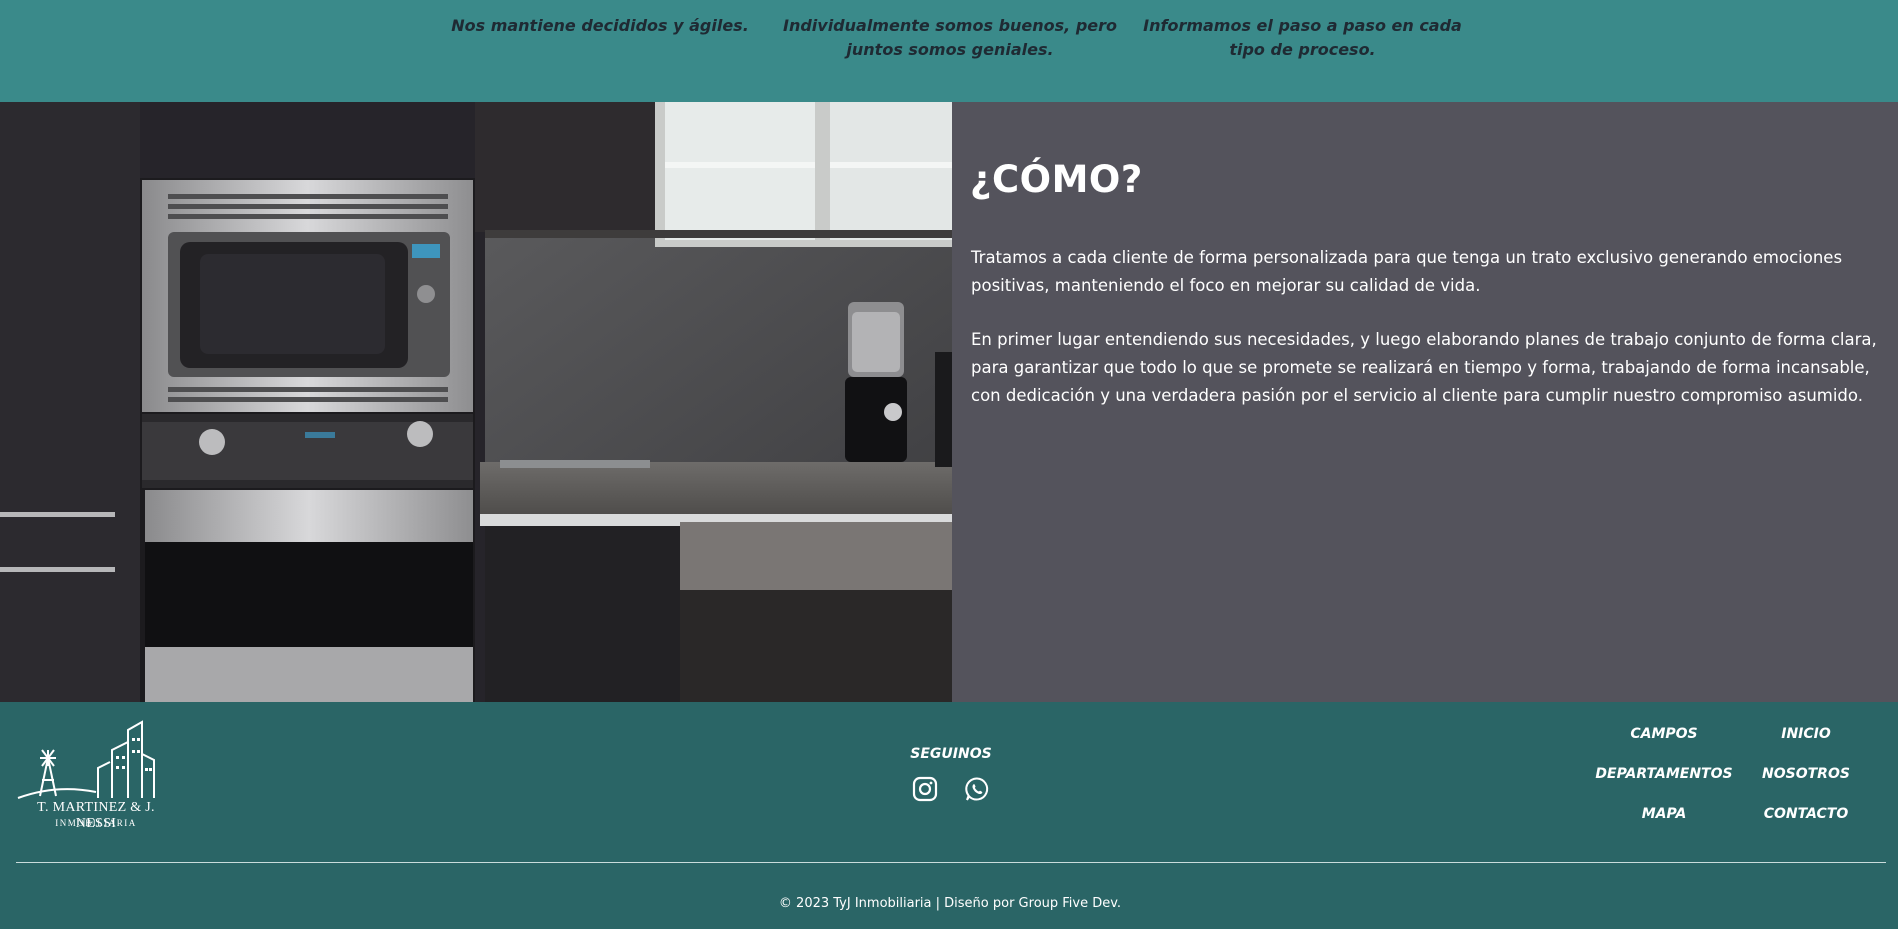  What do you see at coordinates (1806, 814) in the screenshot?
I see `footer-nav-contacto: CONTACTO` at bounding box center [1806, 814].